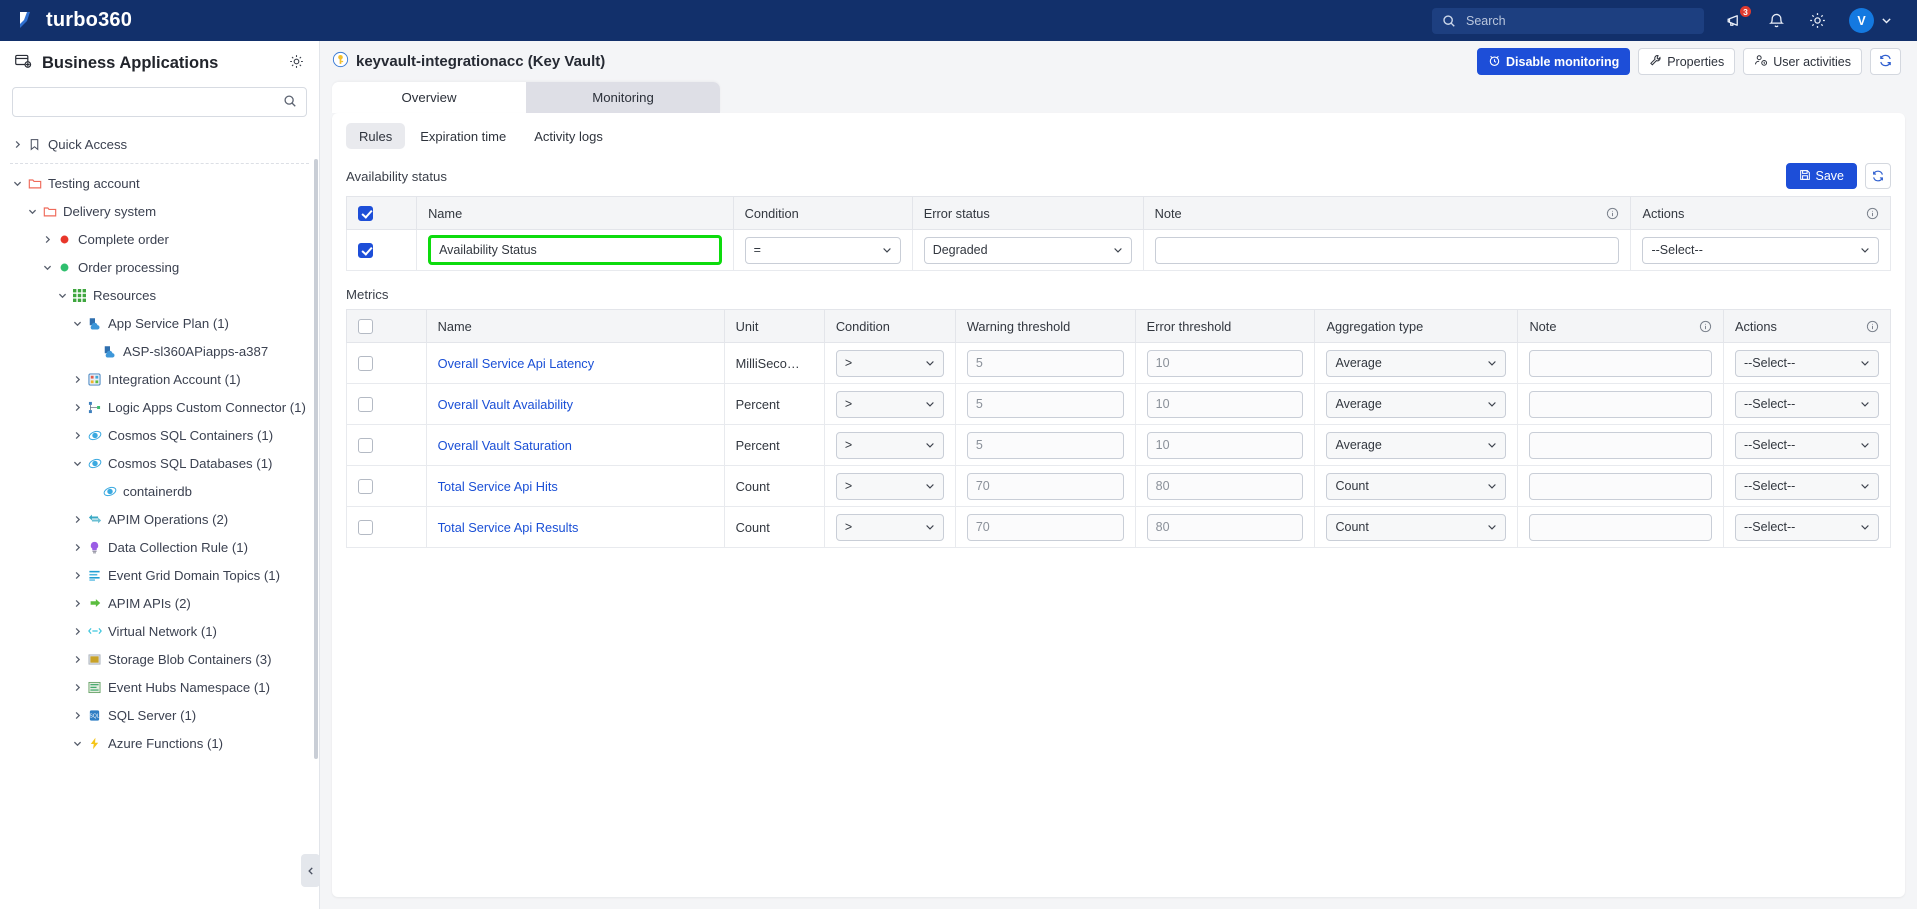  Describe the element at coordinates (1687, 61) in the screenshot. I see `properties-button: Properties` at that location.